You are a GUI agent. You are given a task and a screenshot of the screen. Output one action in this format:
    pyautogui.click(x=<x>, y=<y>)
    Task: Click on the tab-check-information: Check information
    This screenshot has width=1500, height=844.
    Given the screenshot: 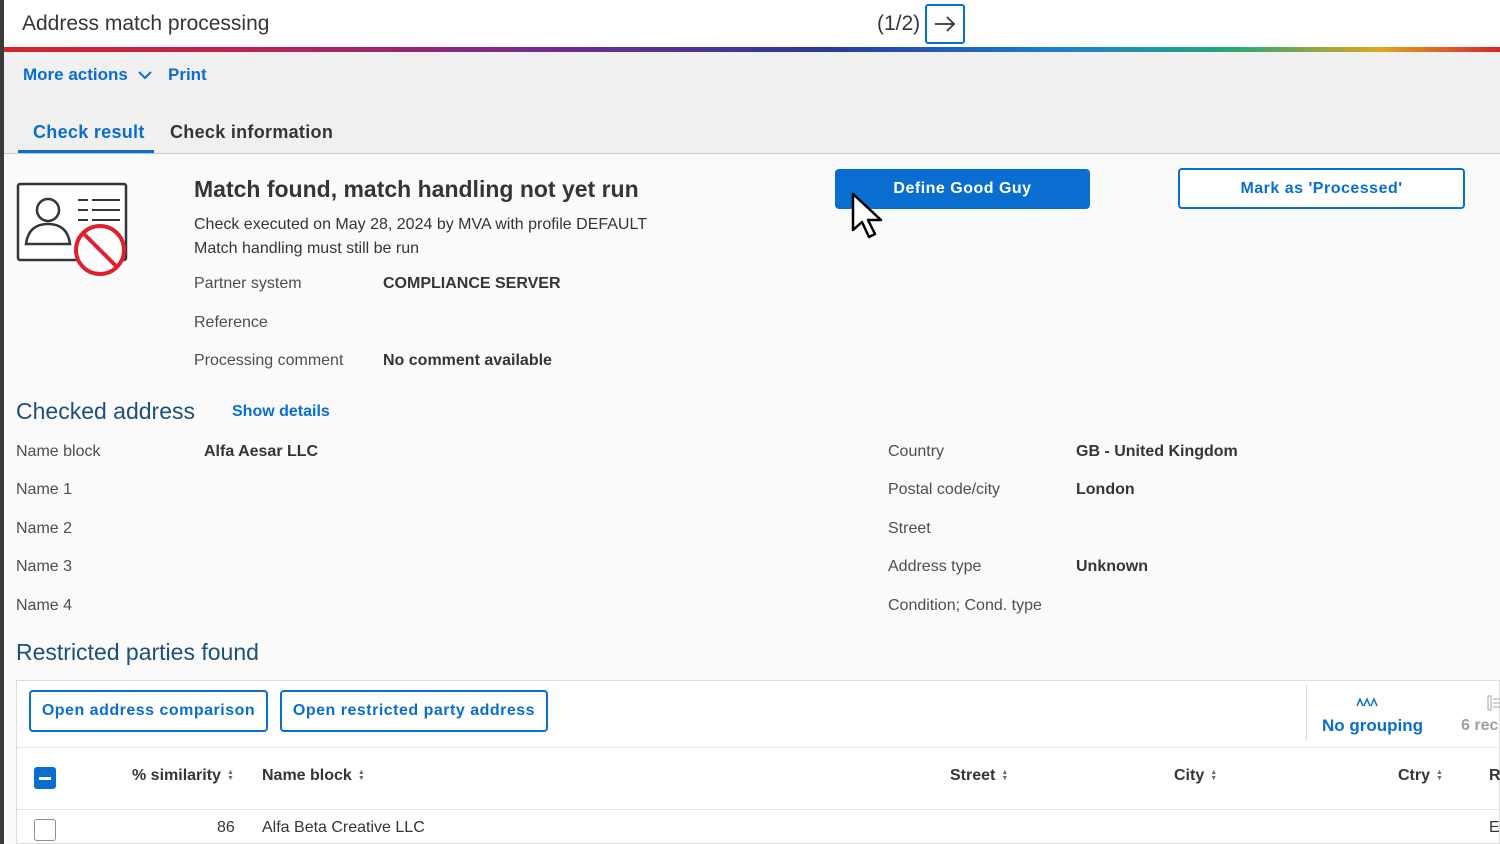 What is the action you would take?
    pyautogui.click(x=251, y=132)
    